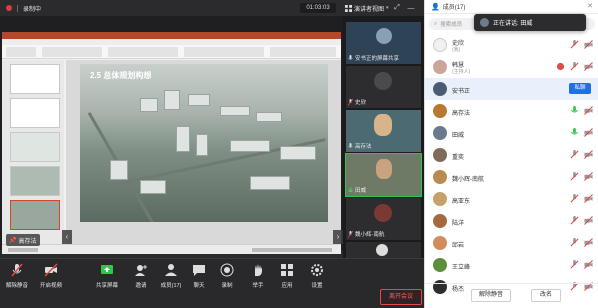  What do you see at coordinates (107, 283) in the screenshot?
I see `share-screen-button: 共享屏幕` at bounding box center [107, 283].